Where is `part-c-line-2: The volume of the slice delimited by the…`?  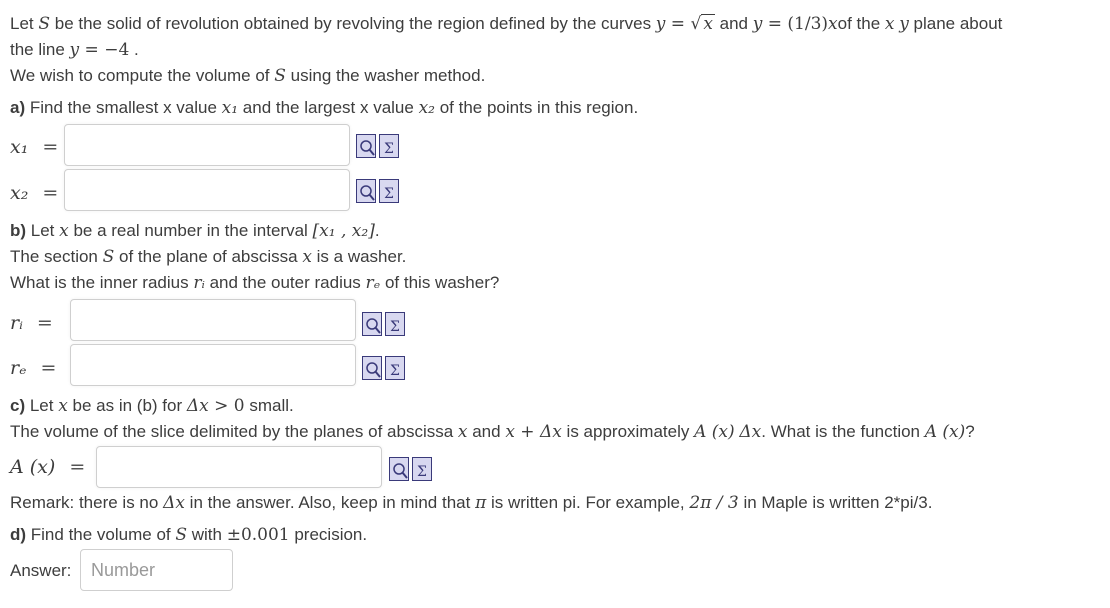 part-c-line-2: The volume of the slice delimited by the… is located at coordinates (492, 432).